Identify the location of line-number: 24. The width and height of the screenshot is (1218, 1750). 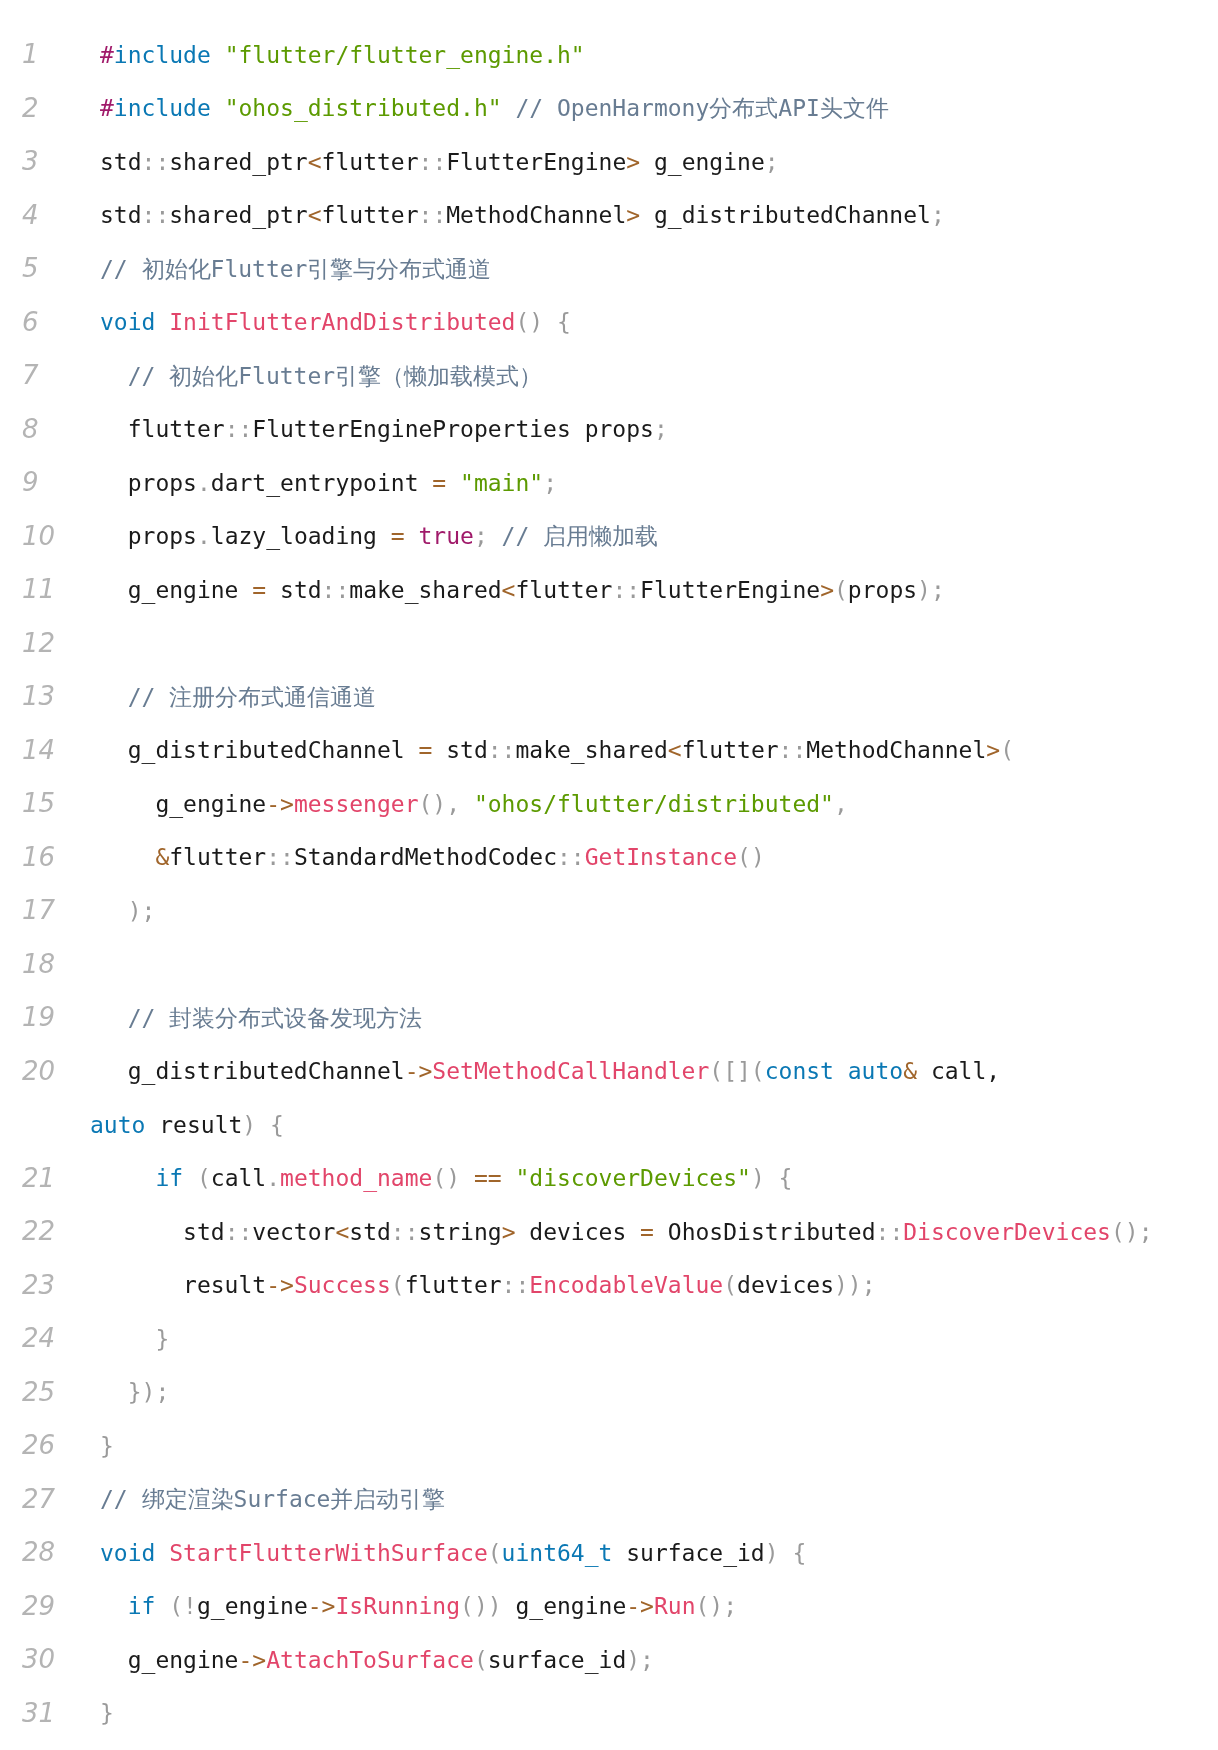
(39, 1339).